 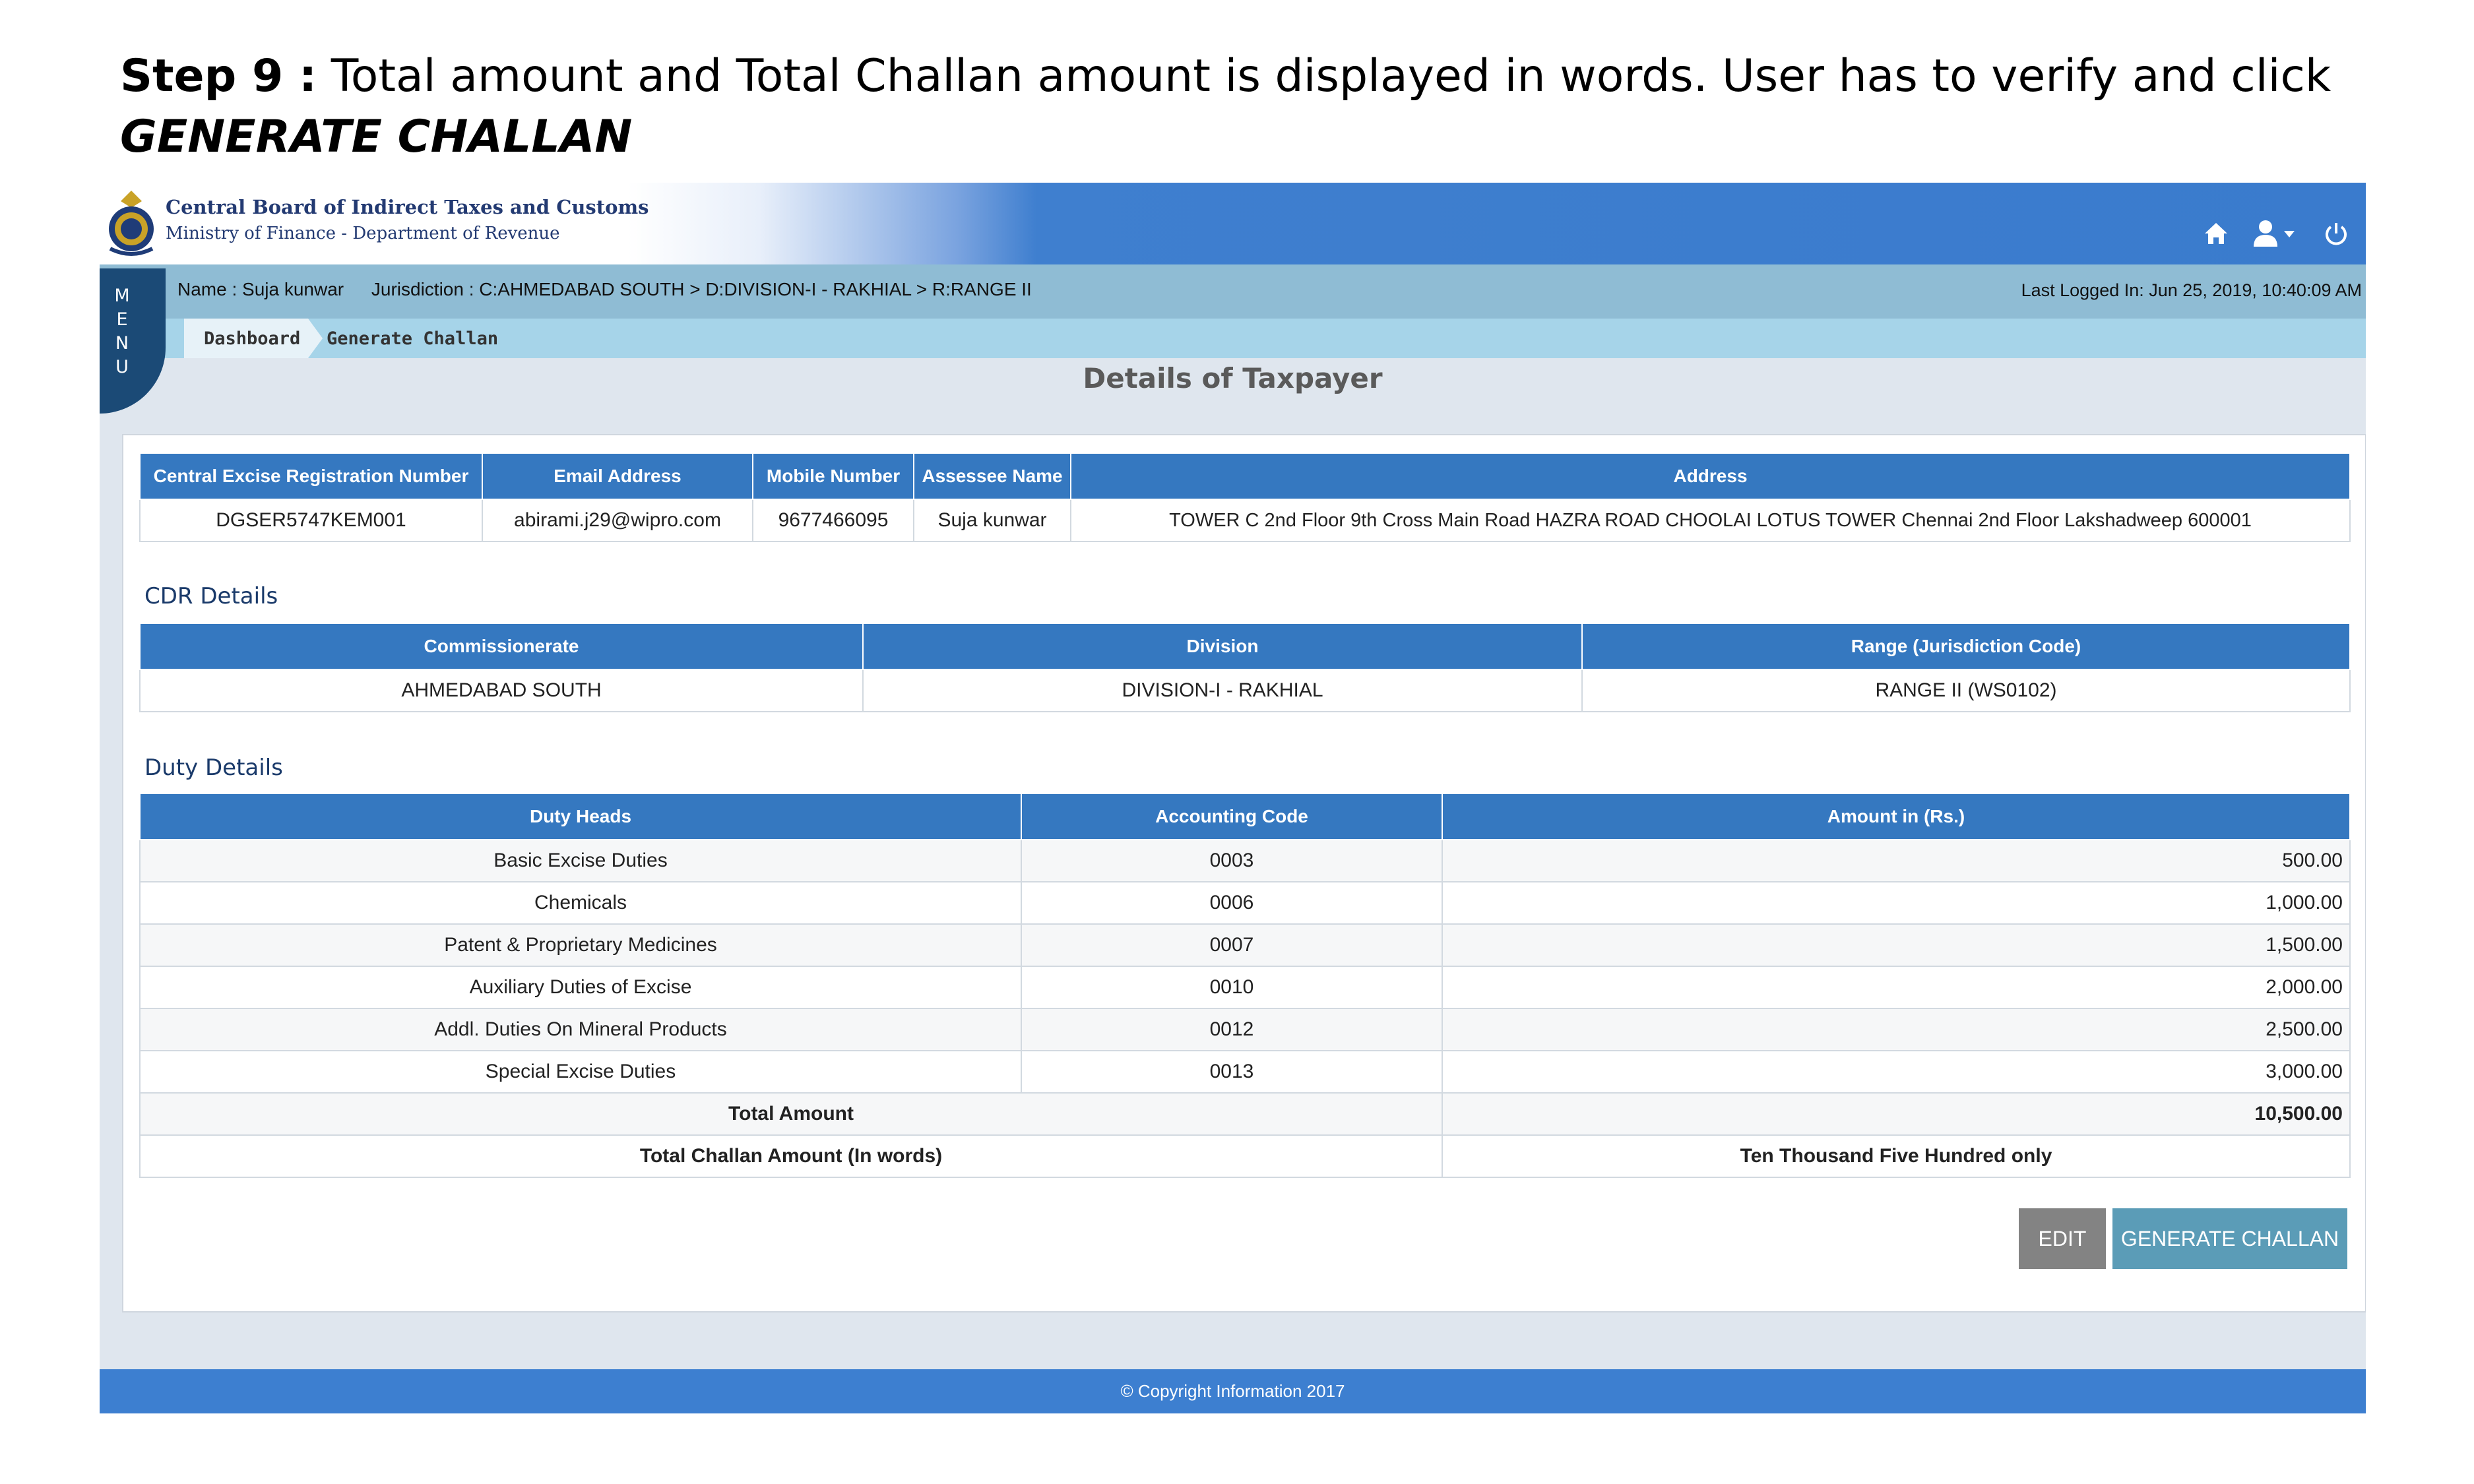 I want to click on table-row: Chemicals 0006 1,000.00, so click(x=1245, y=903).